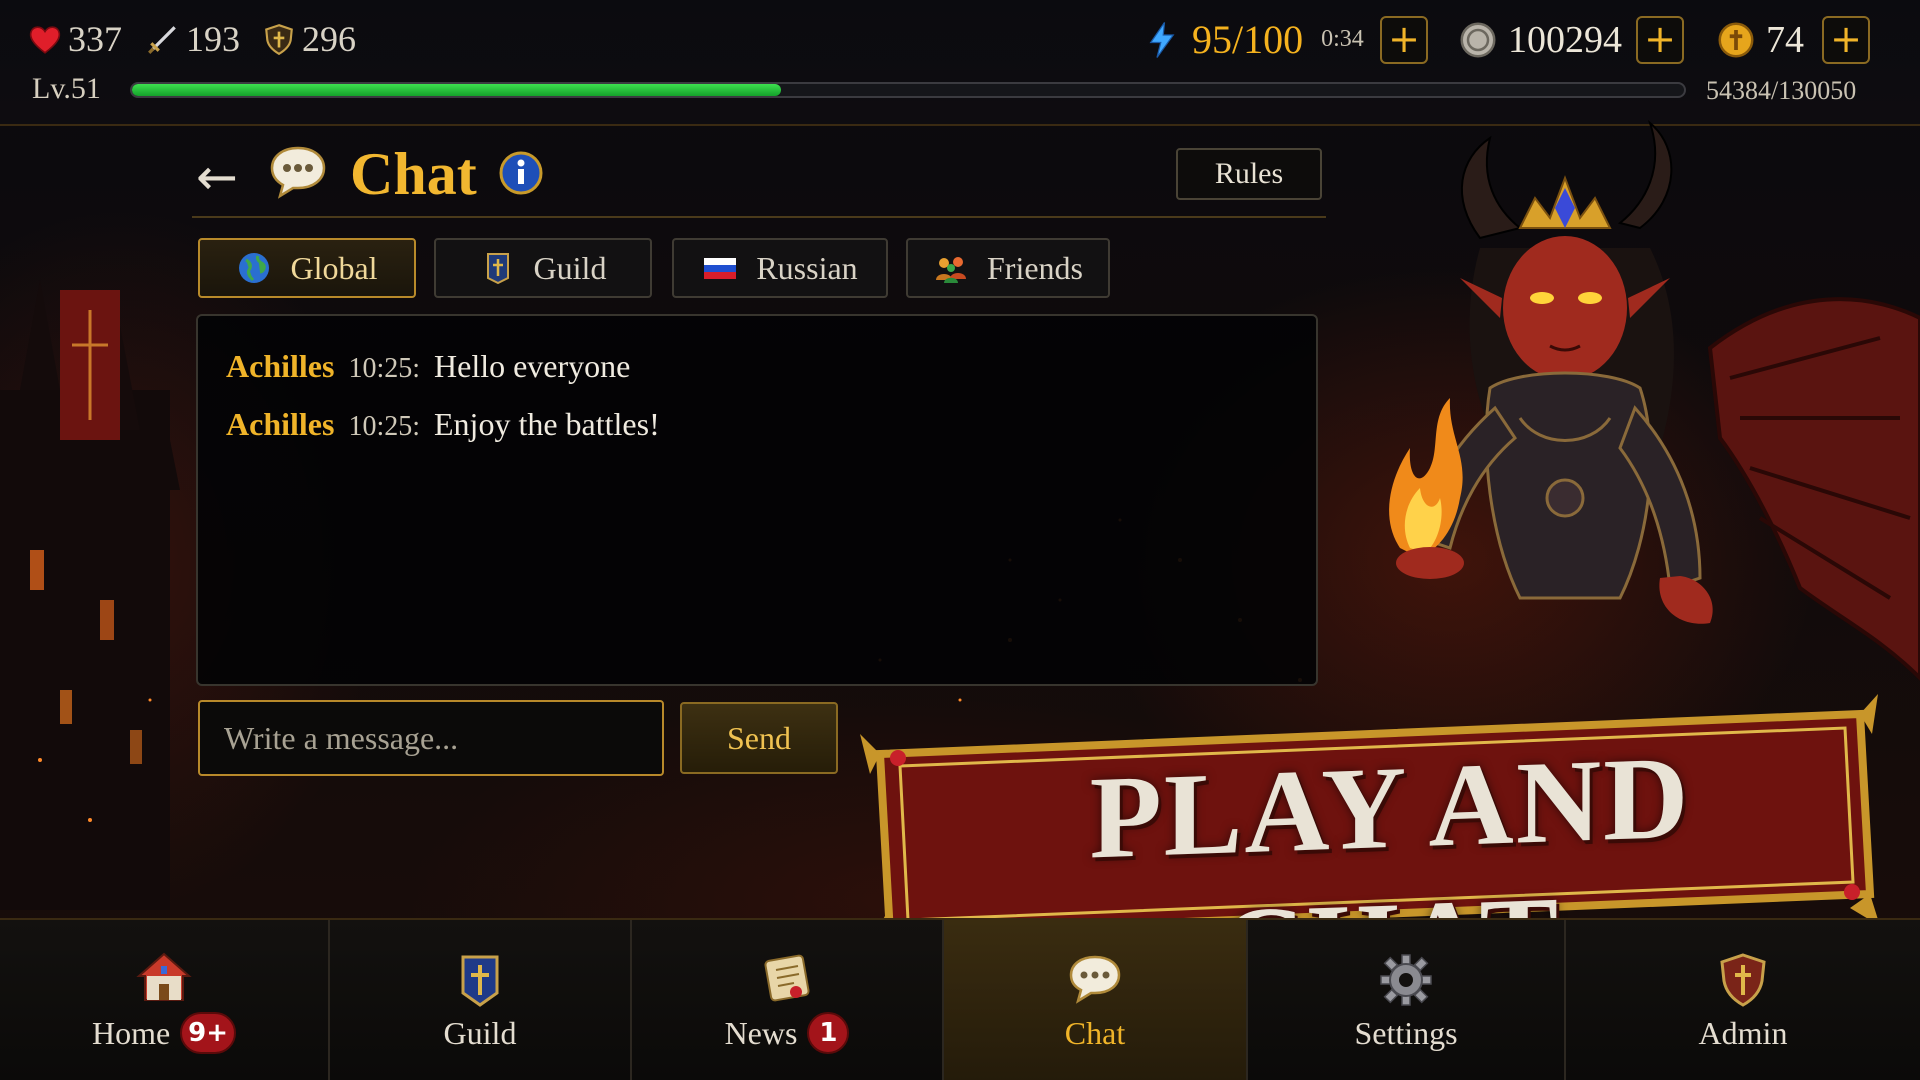 Image resolution: width=1920 pixels, height=1080 pixels. I want to click on health-stat: 337, so click(75, 39).